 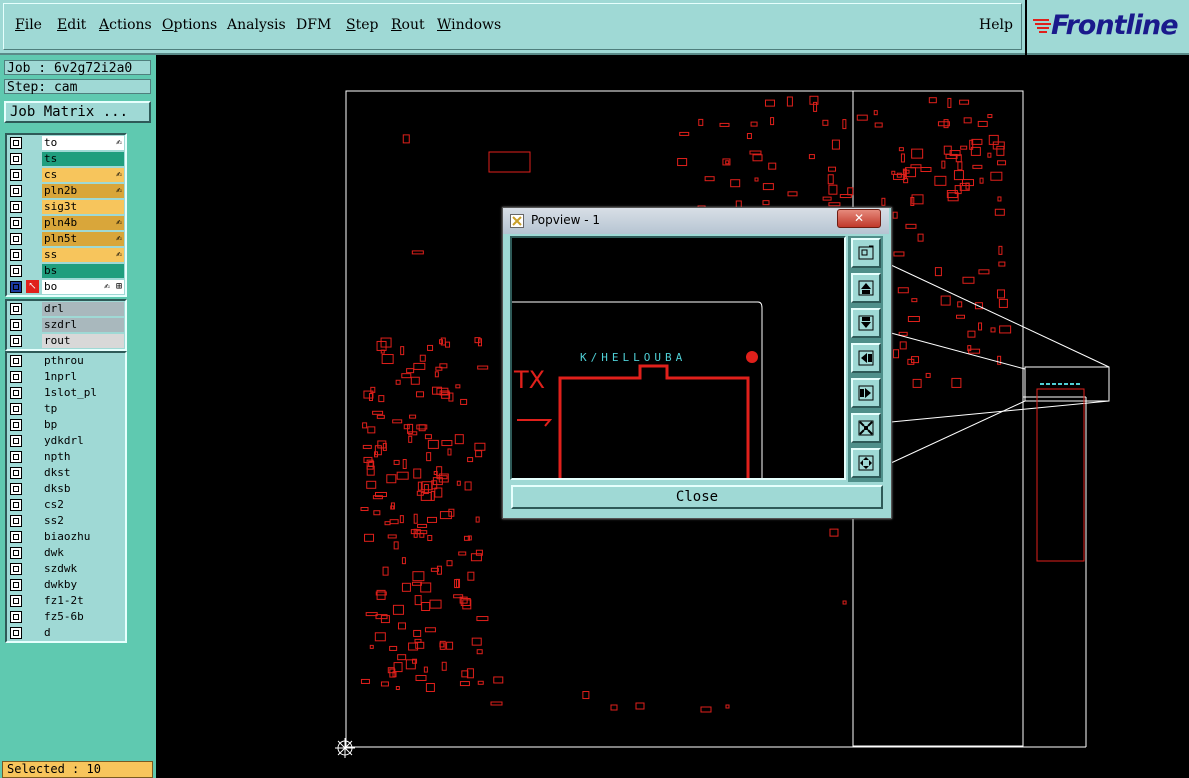 I want to click on layer-row-ss2: ss2, so click(x=66, y=521).